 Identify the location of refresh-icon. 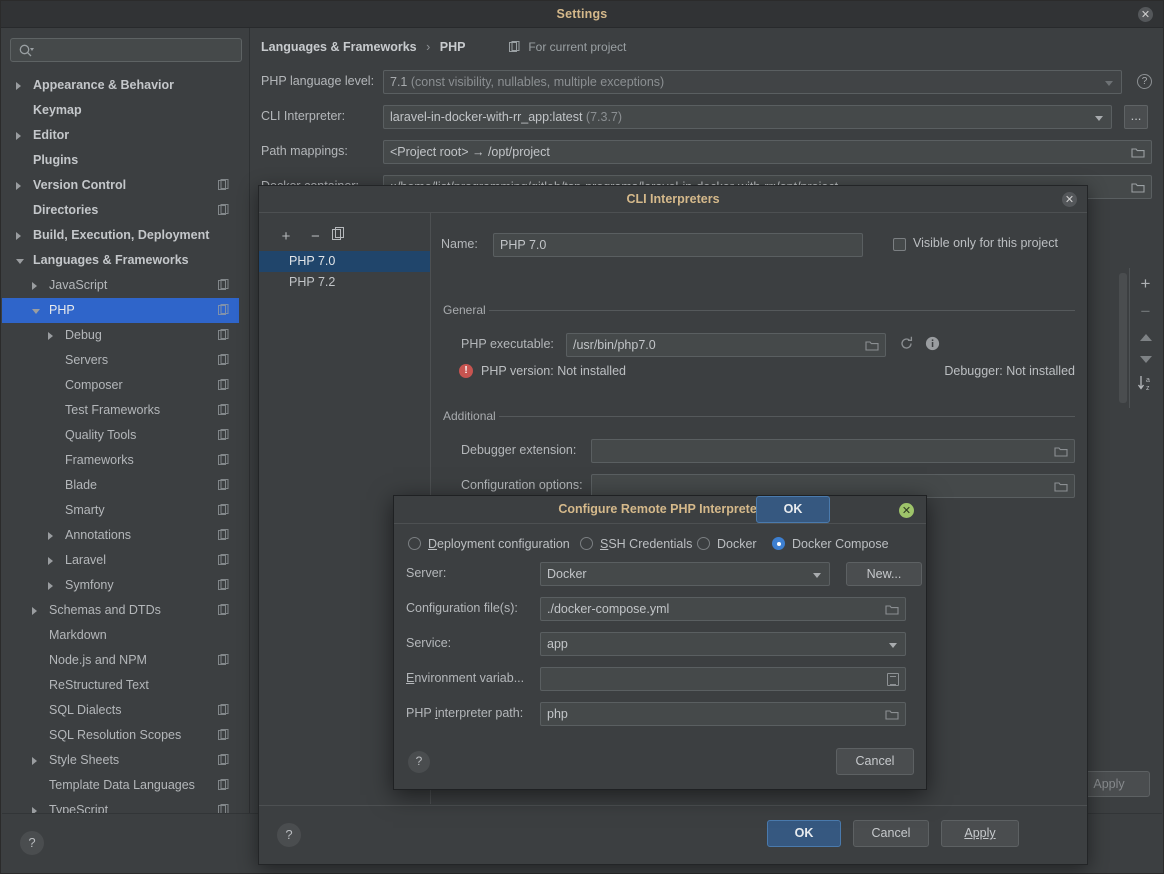
(906, 343).